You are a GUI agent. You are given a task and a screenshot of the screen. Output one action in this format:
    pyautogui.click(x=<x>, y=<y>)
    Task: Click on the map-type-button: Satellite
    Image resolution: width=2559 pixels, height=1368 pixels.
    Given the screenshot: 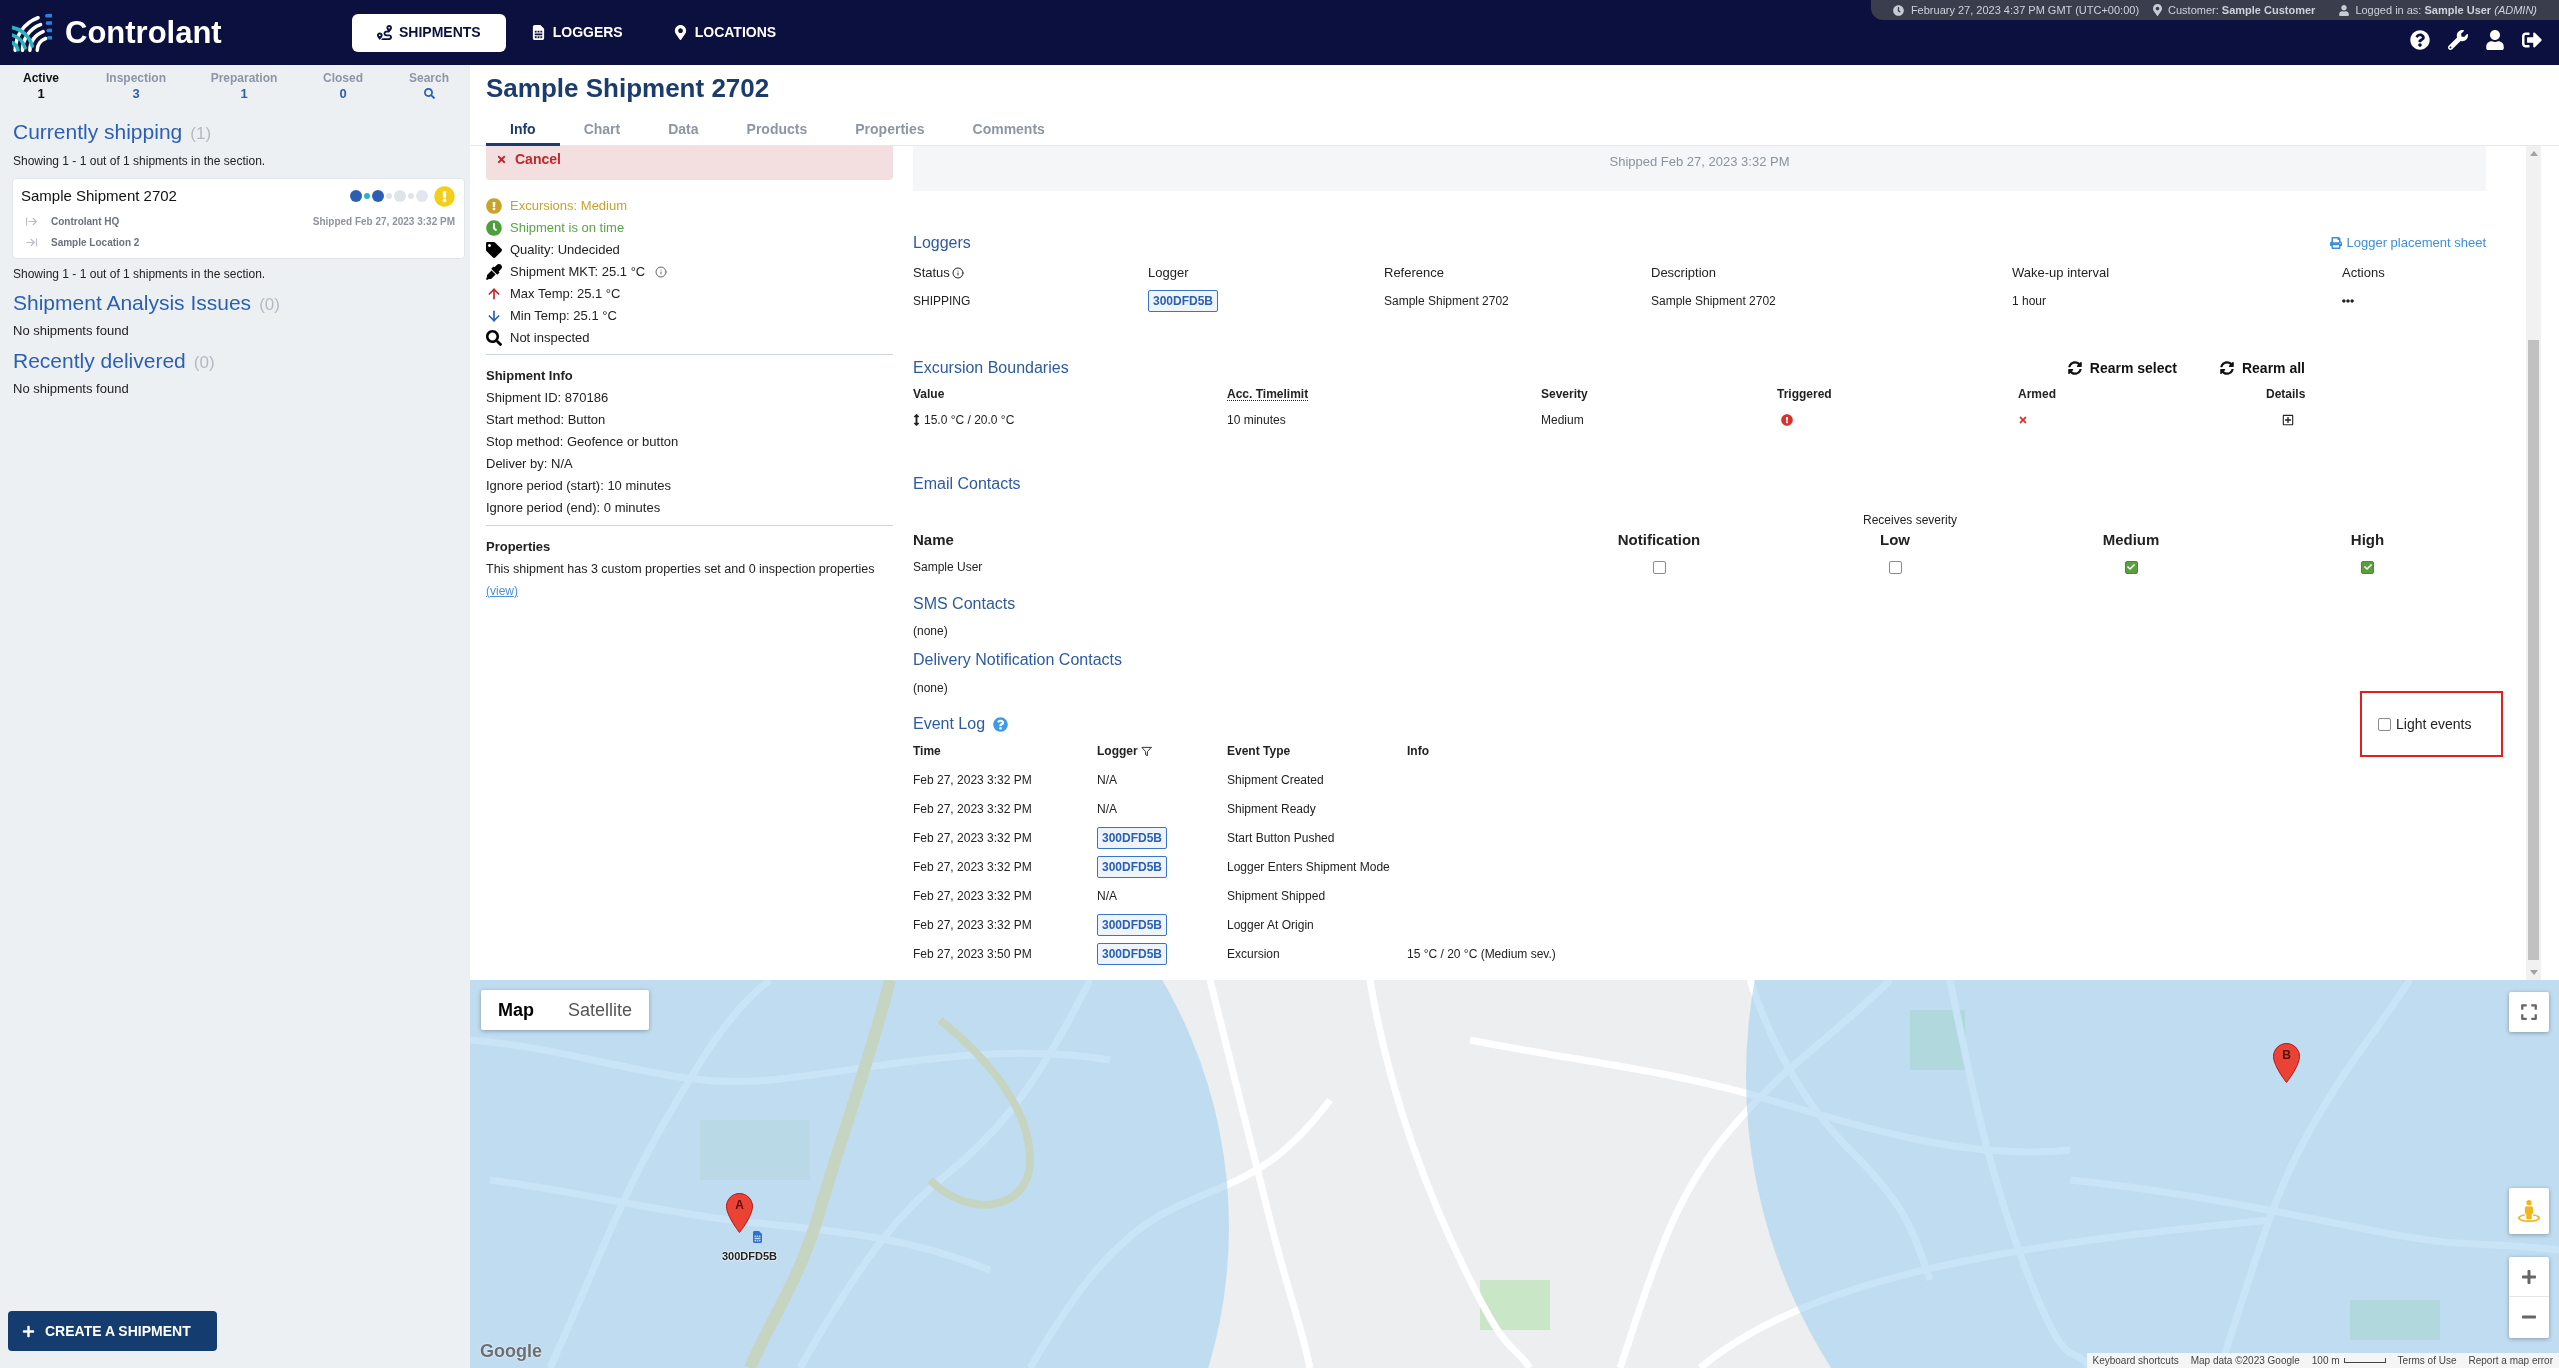 What is the action you would take?
    pyautogui.click(x=600, y=1010)
    